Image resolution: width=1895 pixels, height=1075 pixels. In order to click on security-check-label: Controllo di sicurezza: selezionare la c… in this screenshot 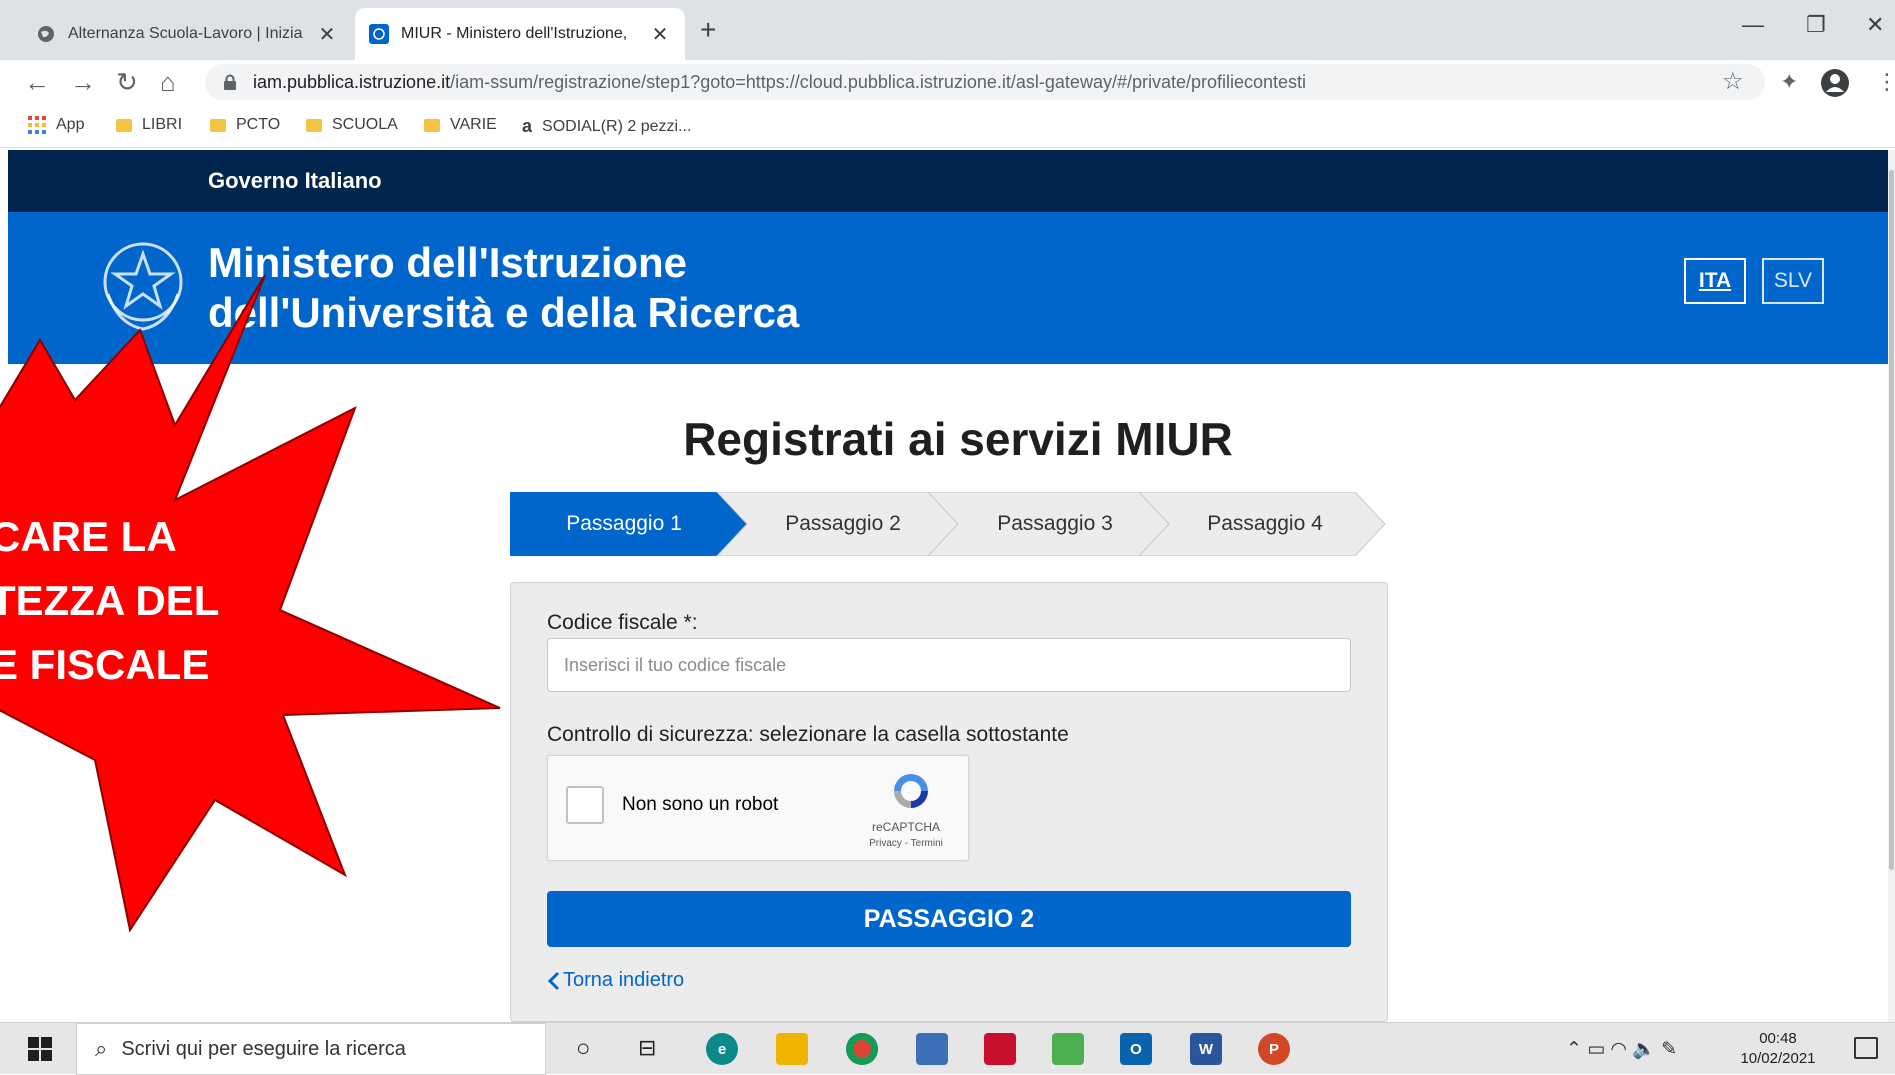, I will do `click(808, 734)`.